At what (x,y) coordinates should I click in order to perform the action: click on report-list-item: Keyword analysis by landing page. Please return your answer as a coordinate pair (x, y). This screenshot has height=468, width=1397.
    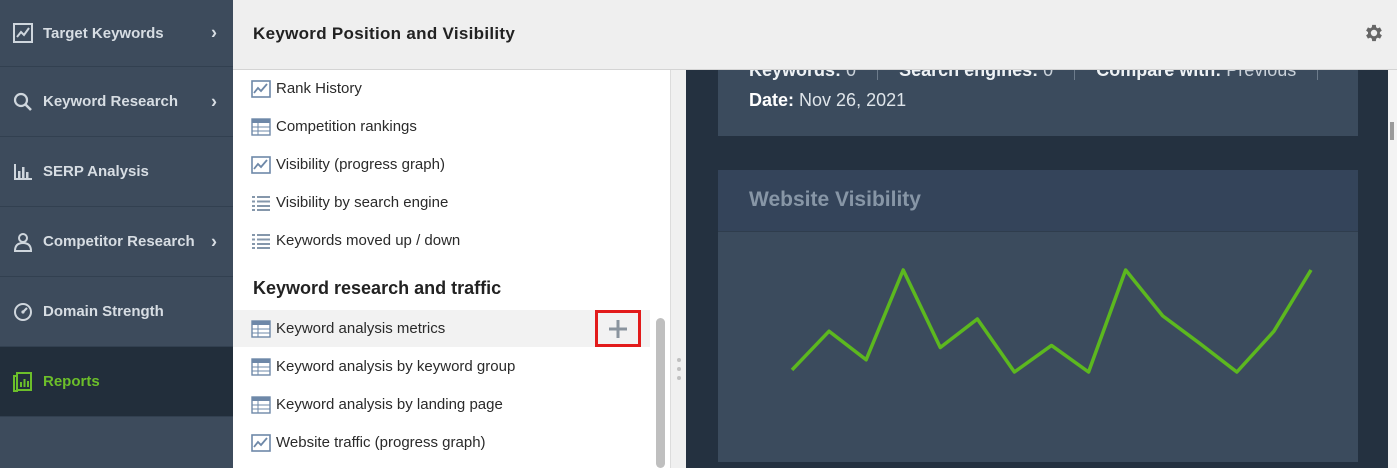
    Looking at the image, I should click on (441, 404).